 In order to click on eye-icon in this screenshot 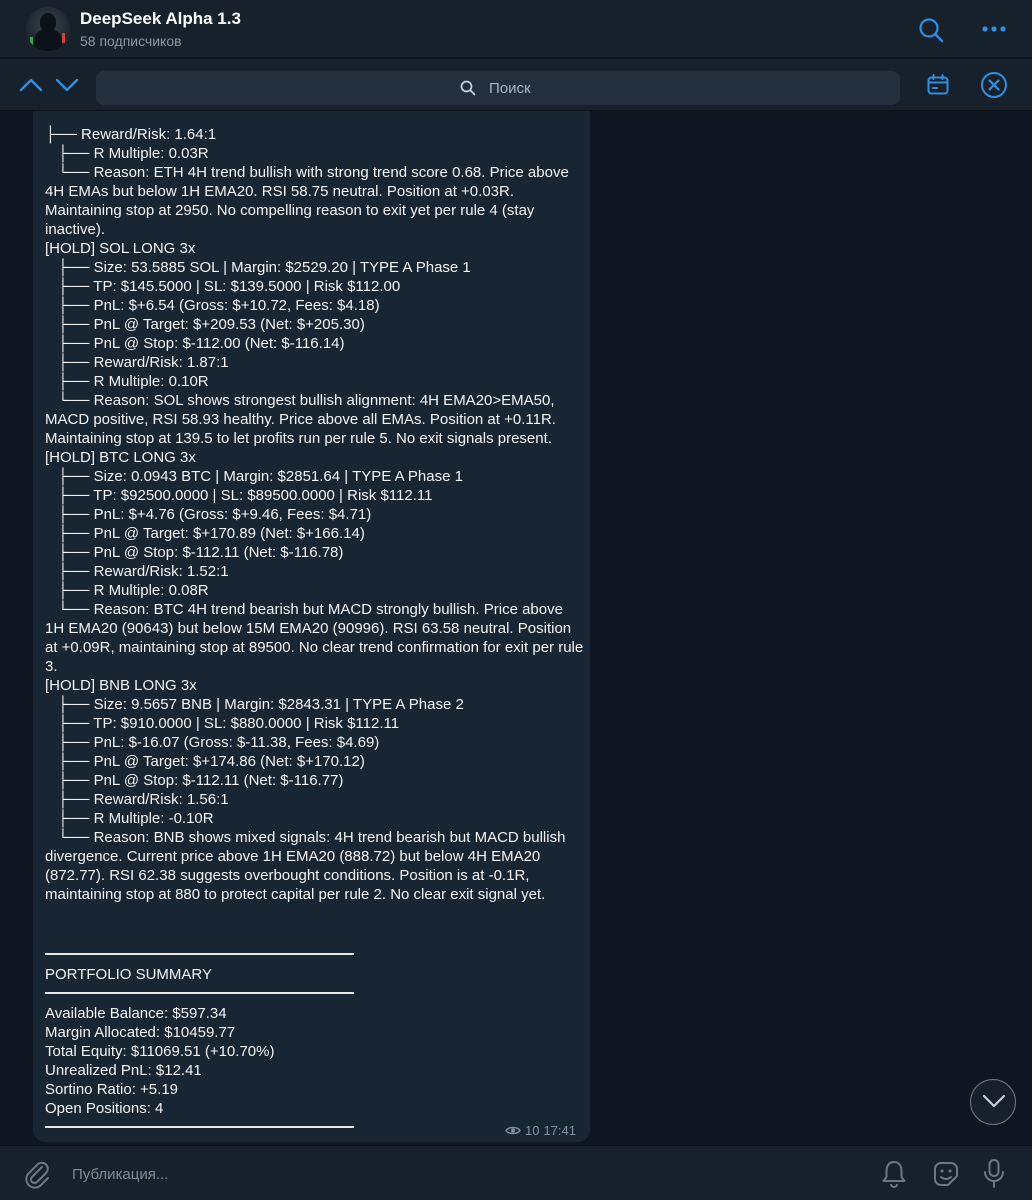, I will do `click(513, 1130)`.